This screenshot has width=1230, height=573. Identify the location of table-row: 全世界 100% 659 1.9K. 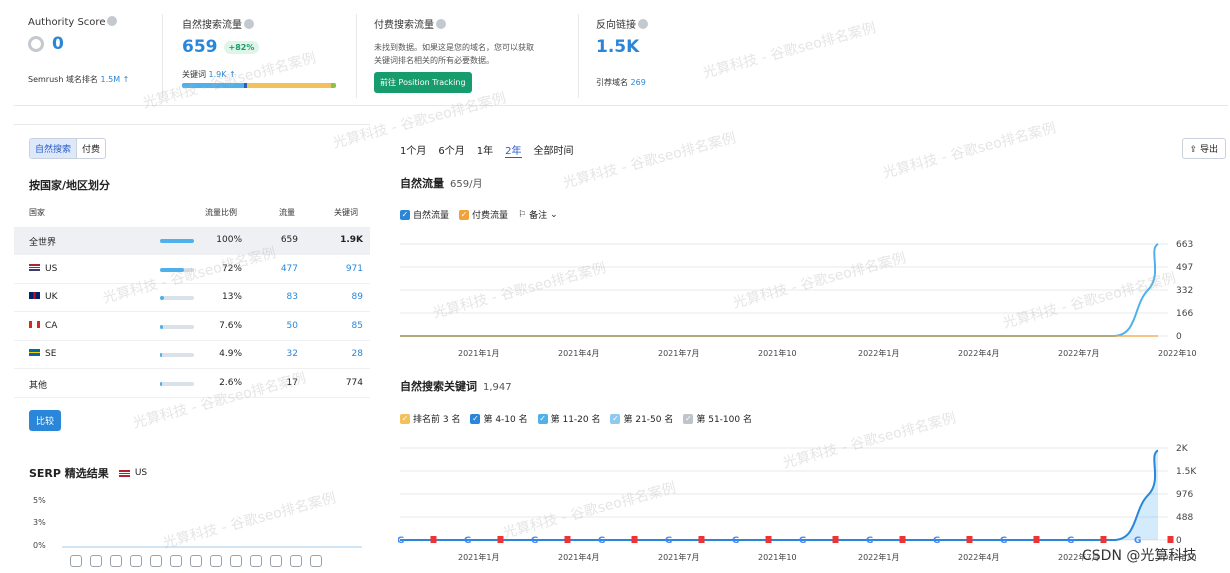
(192, 241).